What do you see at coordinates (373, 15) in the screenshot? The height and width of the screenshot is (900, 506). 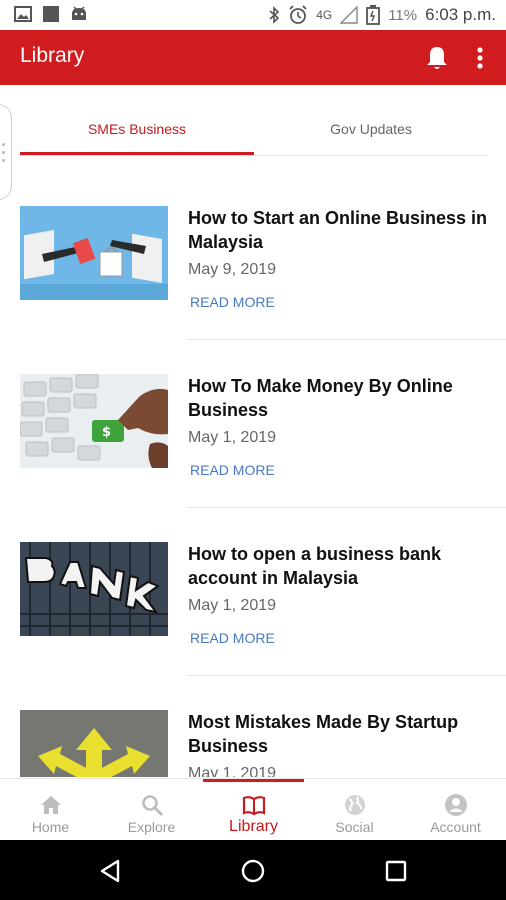 I see `battery-icon` at bounding box center [373, 15].